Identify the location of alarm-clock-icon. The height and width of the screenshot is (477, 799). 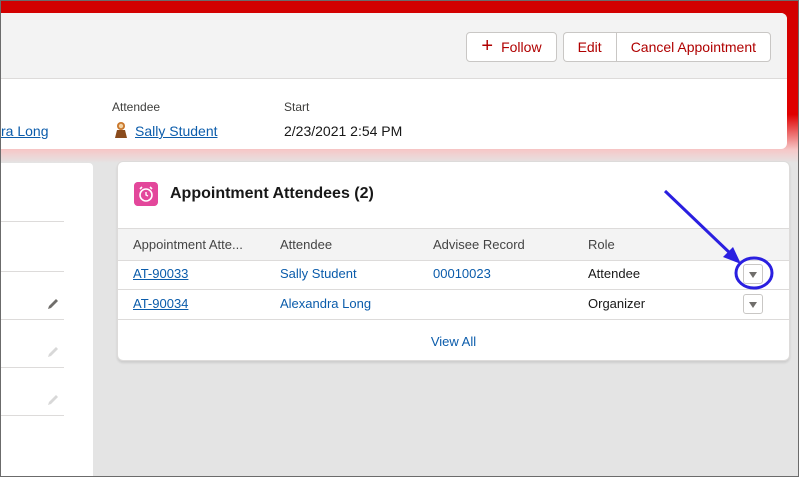
(146, 194).